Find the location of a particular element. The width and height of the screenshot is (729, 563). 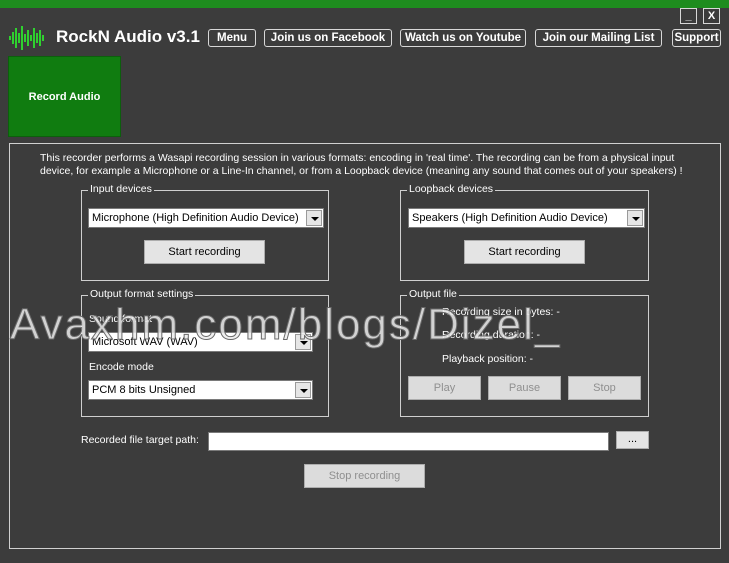

loopback-start-recording-button: Start recording is located at coordinates (524, 252).